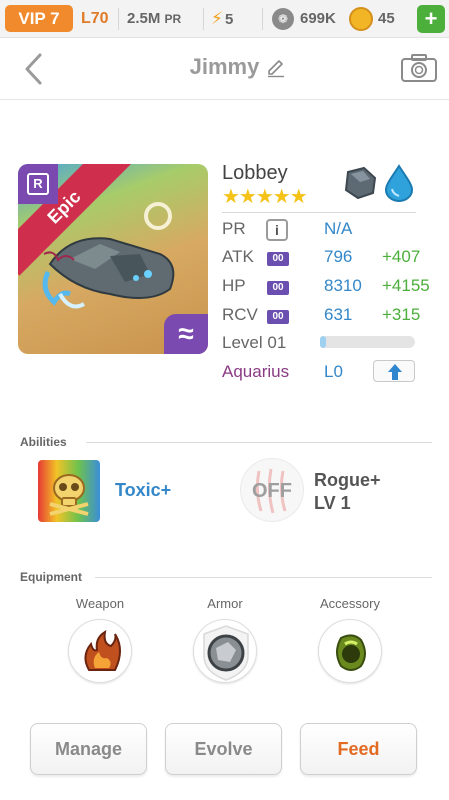  I want to click on vip-badge: VIP 7, so click(39, 18).